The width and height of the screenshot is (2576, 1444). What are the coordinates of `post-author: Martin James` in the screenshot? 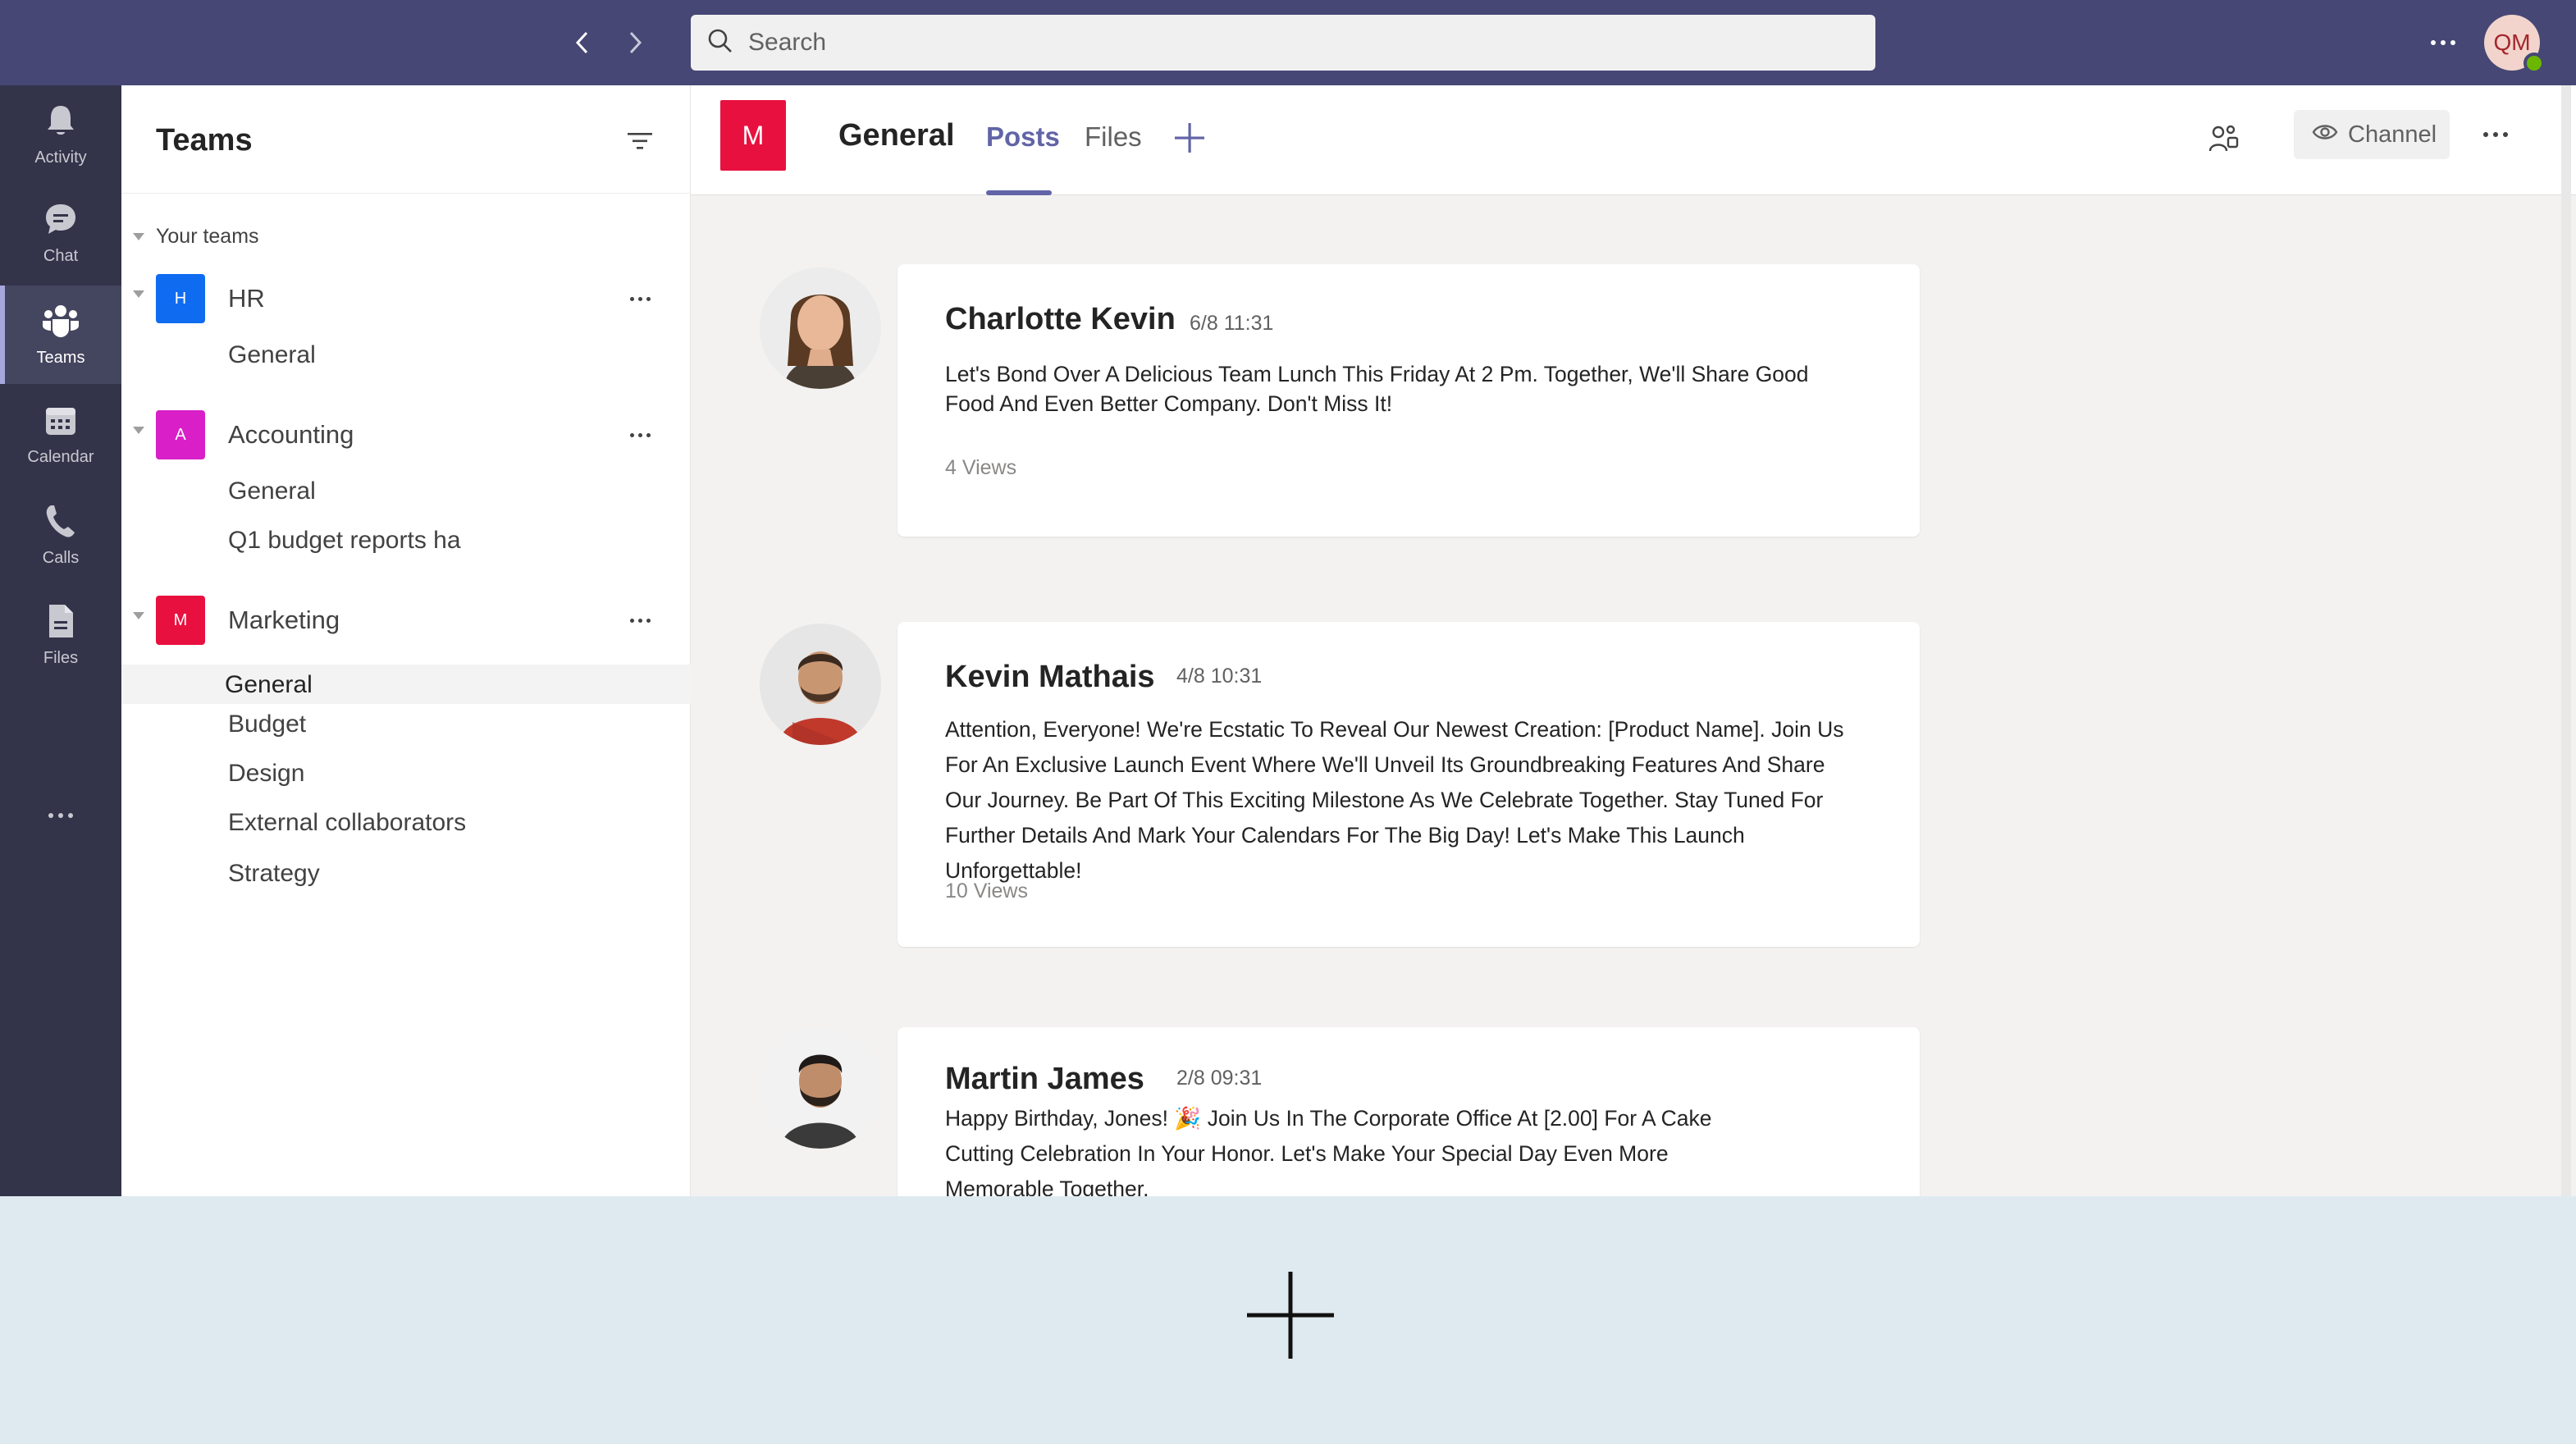 It's located at (1044, 1079).